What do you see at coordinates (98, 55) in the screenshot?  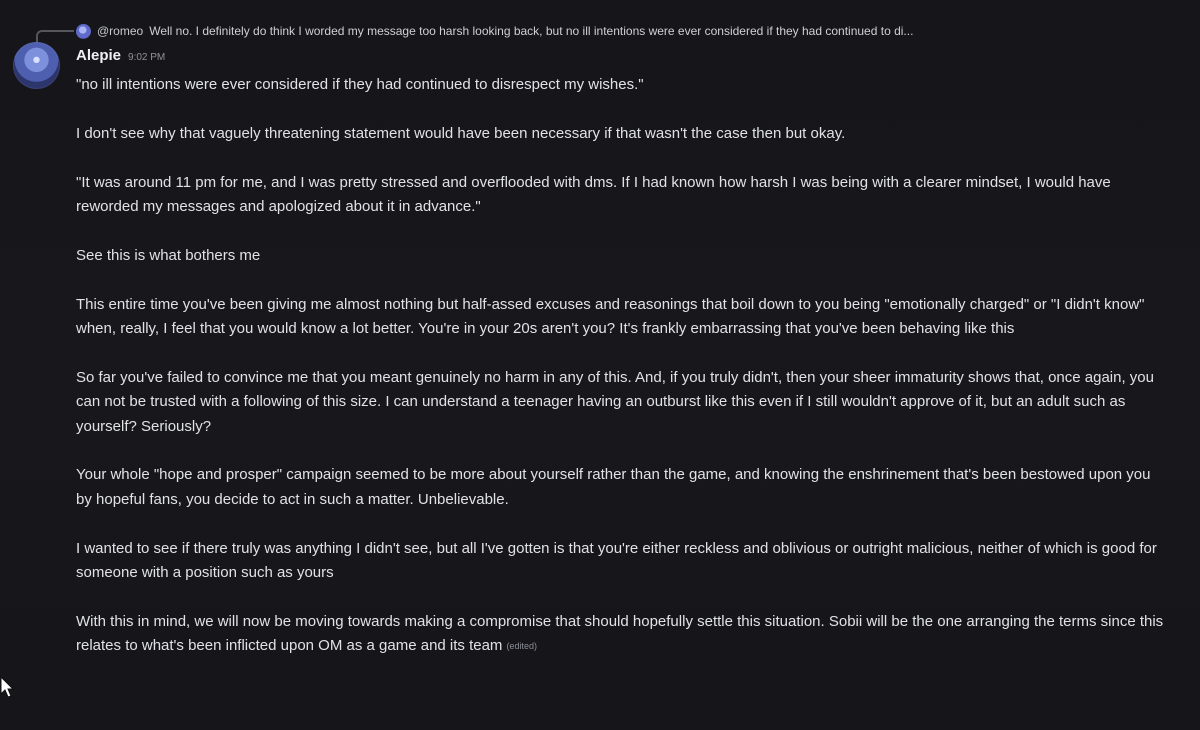 I see `author-name: Alepie` at bounding box center [98, 55].